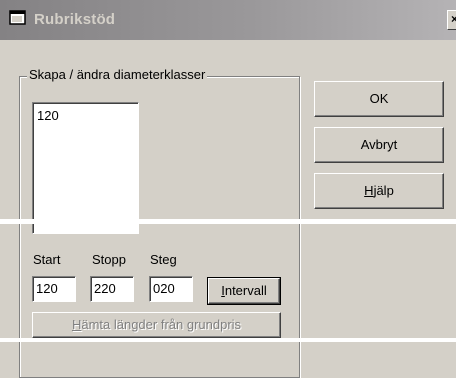  I want to click on close-button: ×, so click(451, 20).